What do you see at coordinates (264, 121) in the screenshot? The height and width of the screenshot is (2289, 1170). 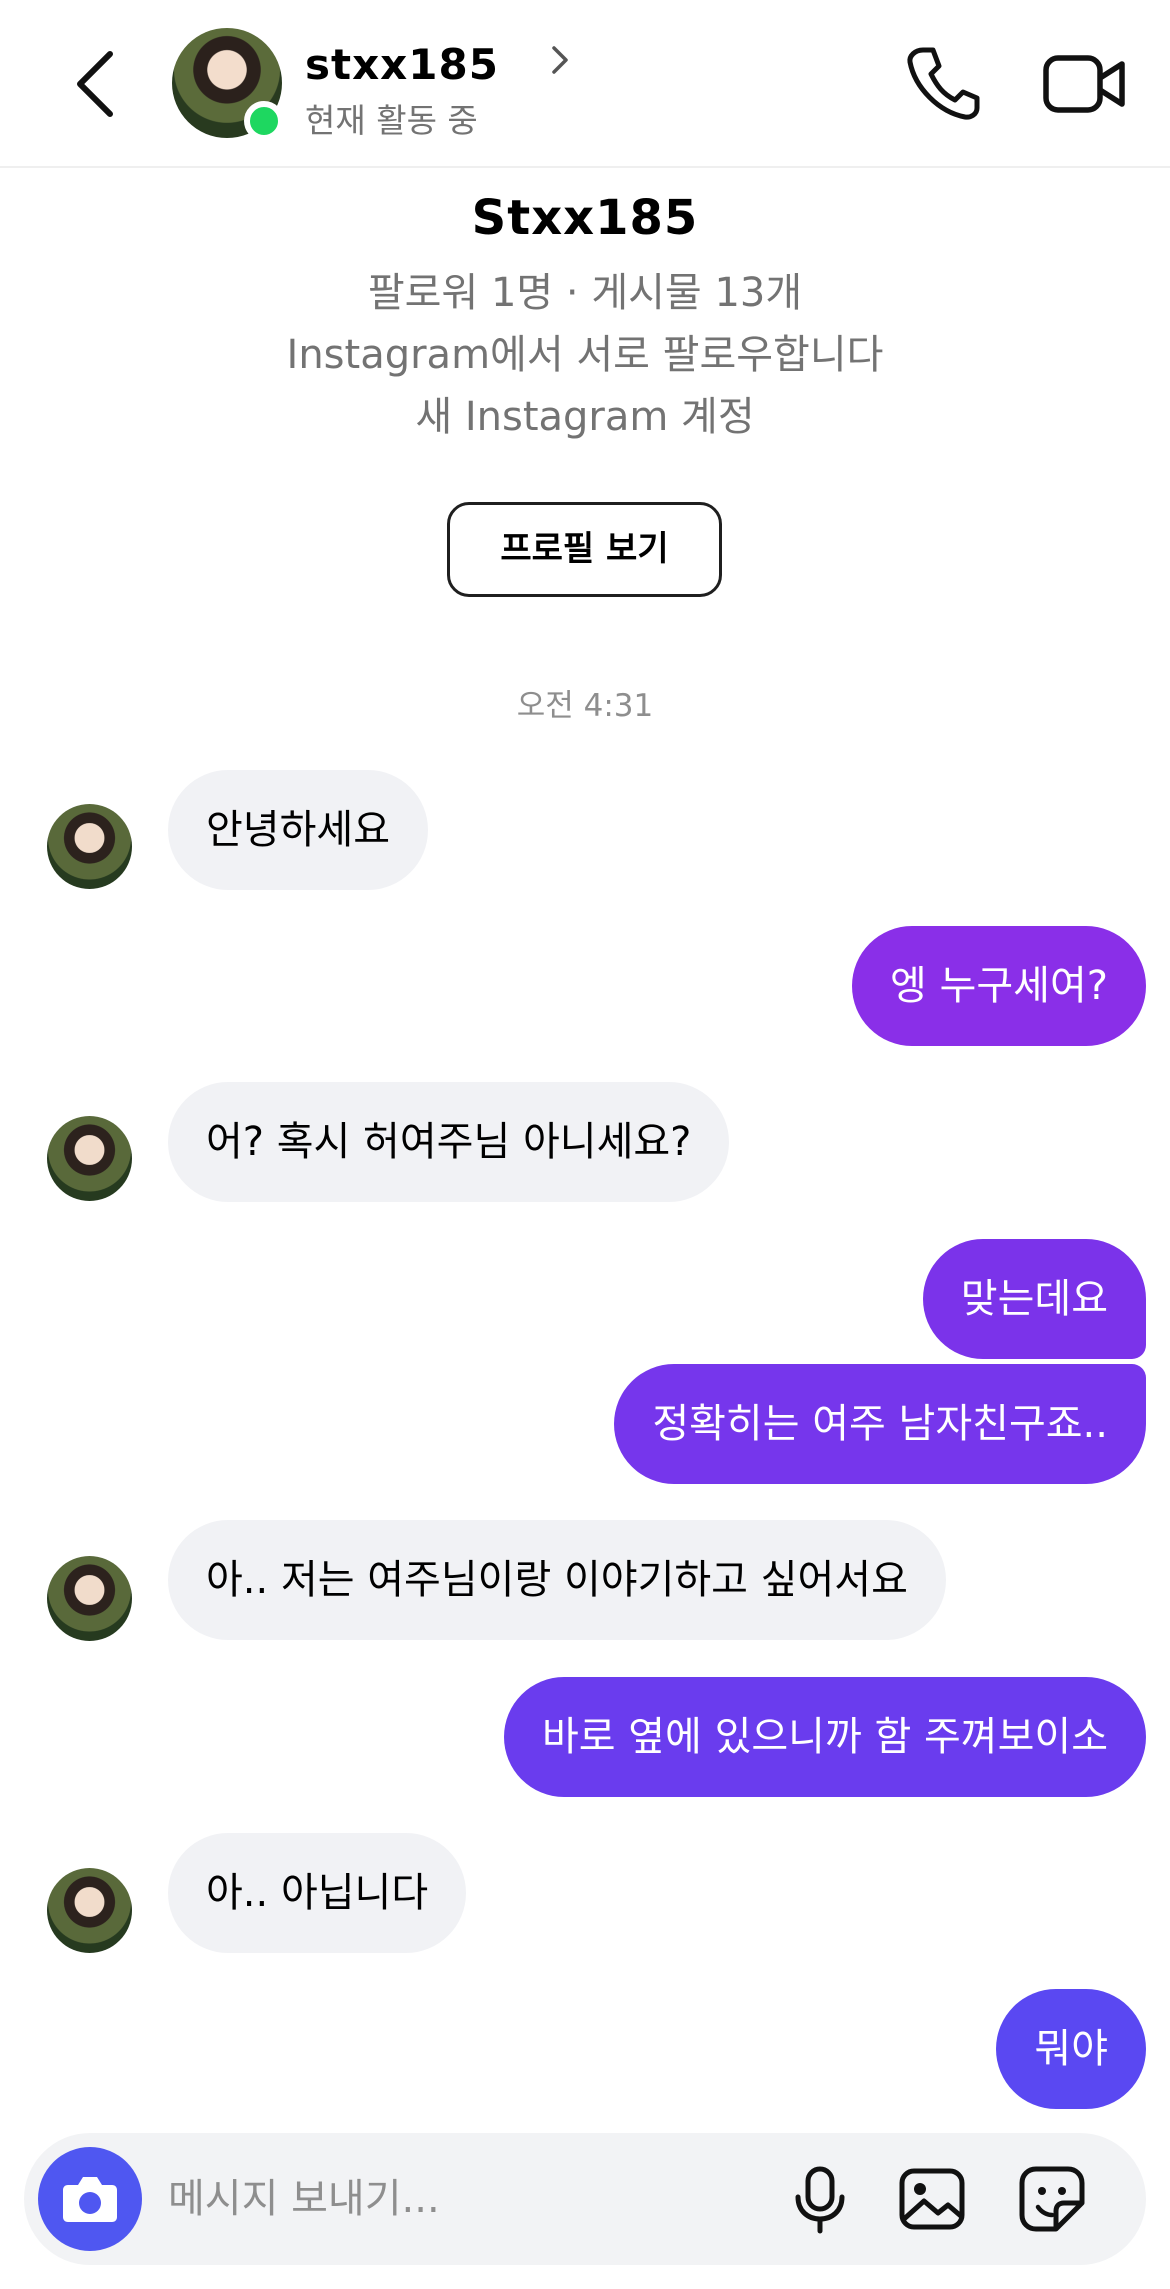 I see `online-status-dot` at bounding box center [264, 121].